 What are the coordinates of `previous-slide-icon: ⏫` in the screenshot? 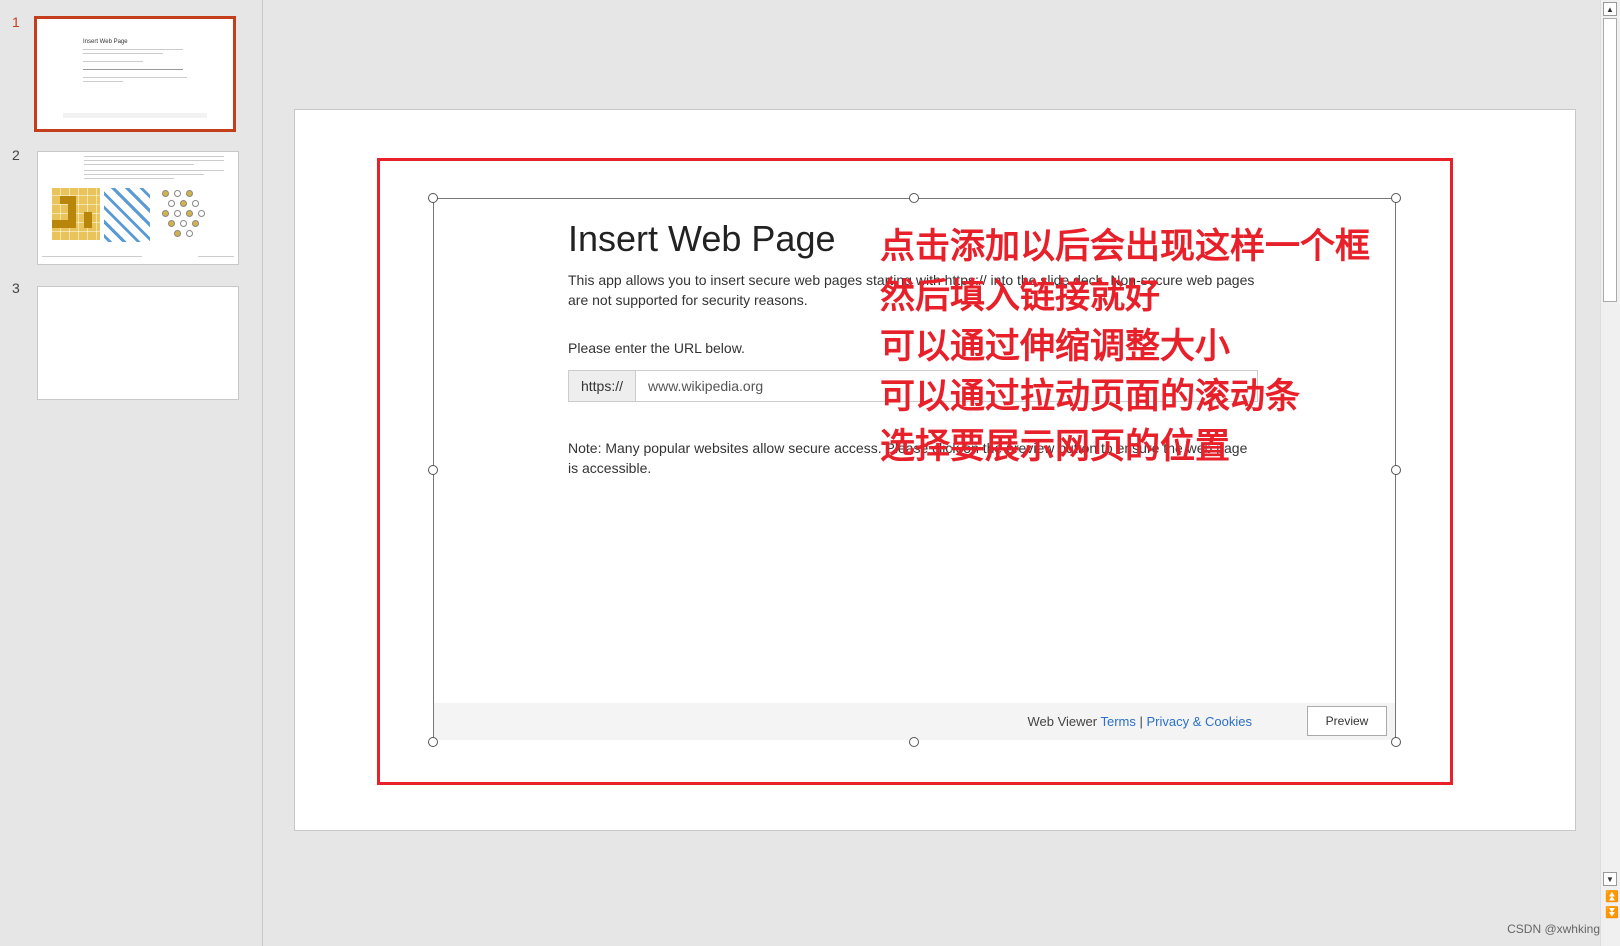 It's located at (1612, 896).